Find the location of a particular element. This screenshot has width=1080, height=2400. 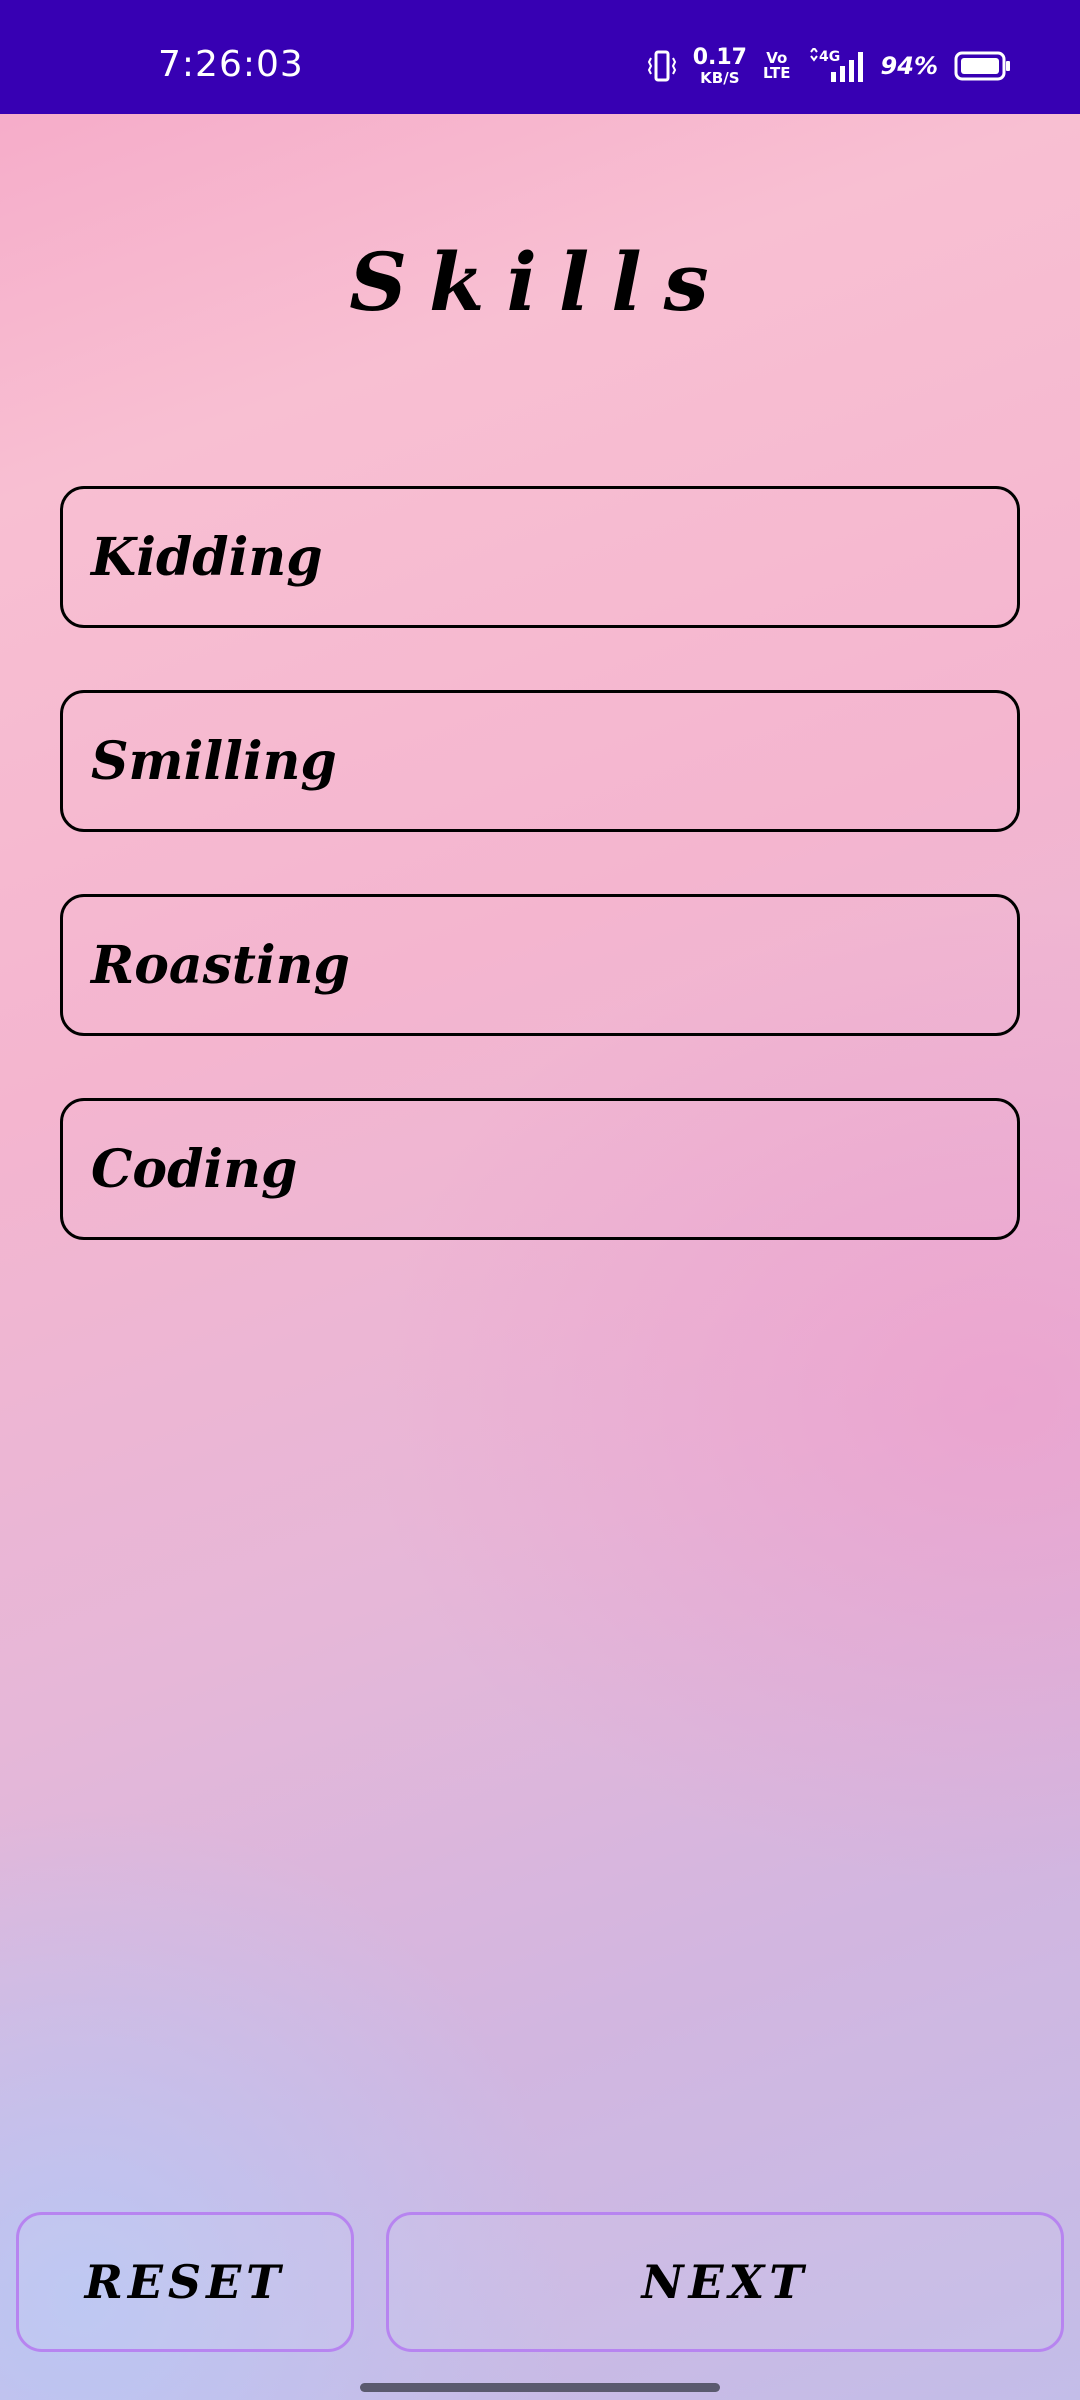

network-speed-unit: KB/S is located at coordinates (720, 77).